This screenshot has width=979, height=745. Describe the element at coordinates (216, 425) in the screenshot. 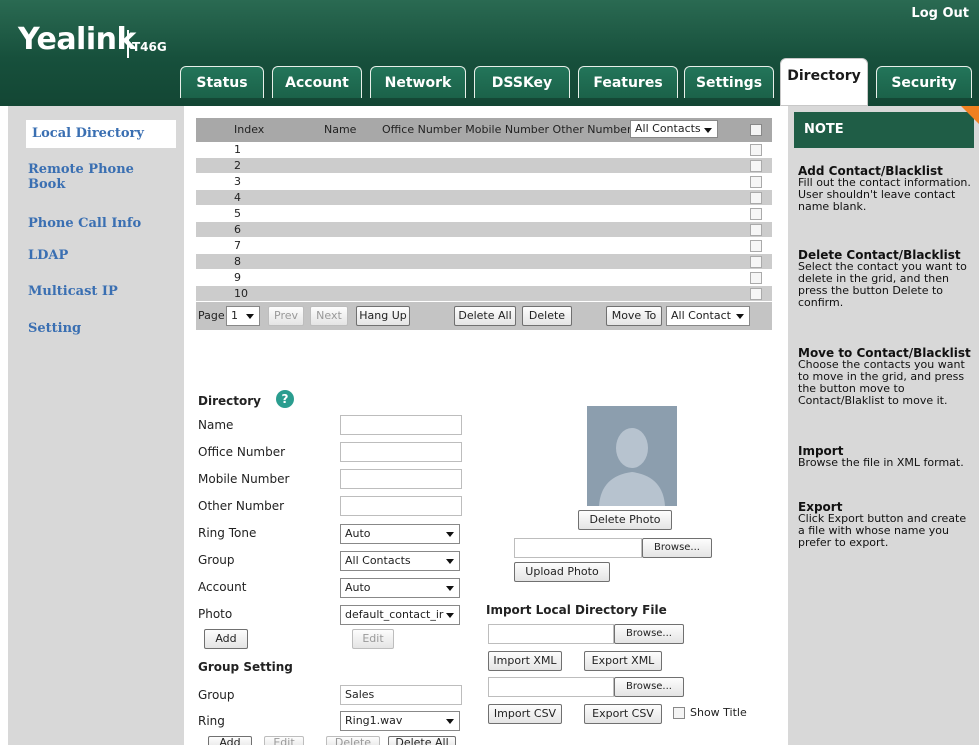

I see `name-label: Name` at that location.